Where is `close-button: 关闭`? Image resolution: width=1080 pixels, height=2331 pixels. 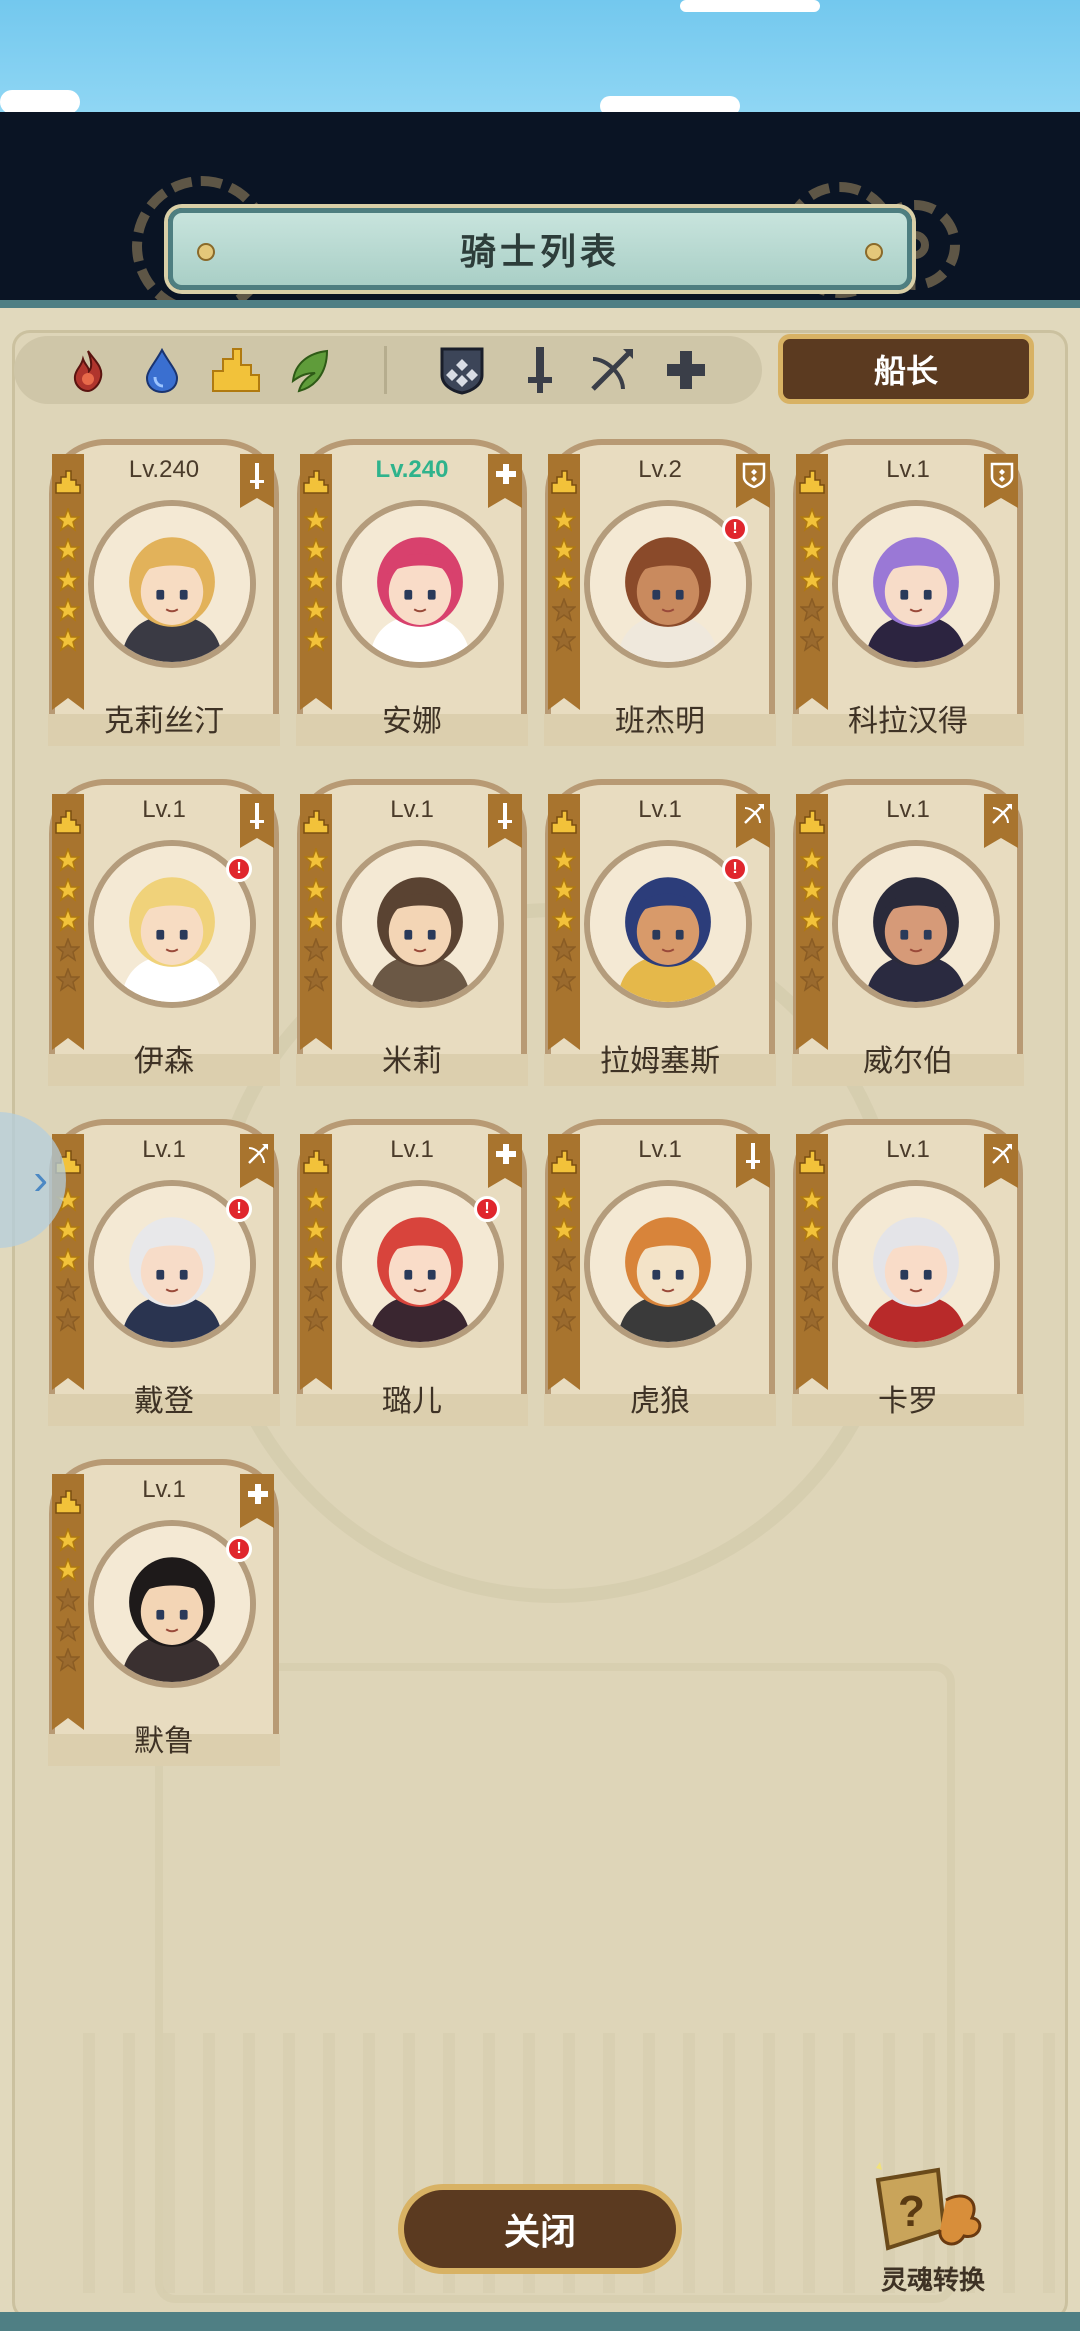
close-button: 关闭 is located at coordinates (540, 2229).